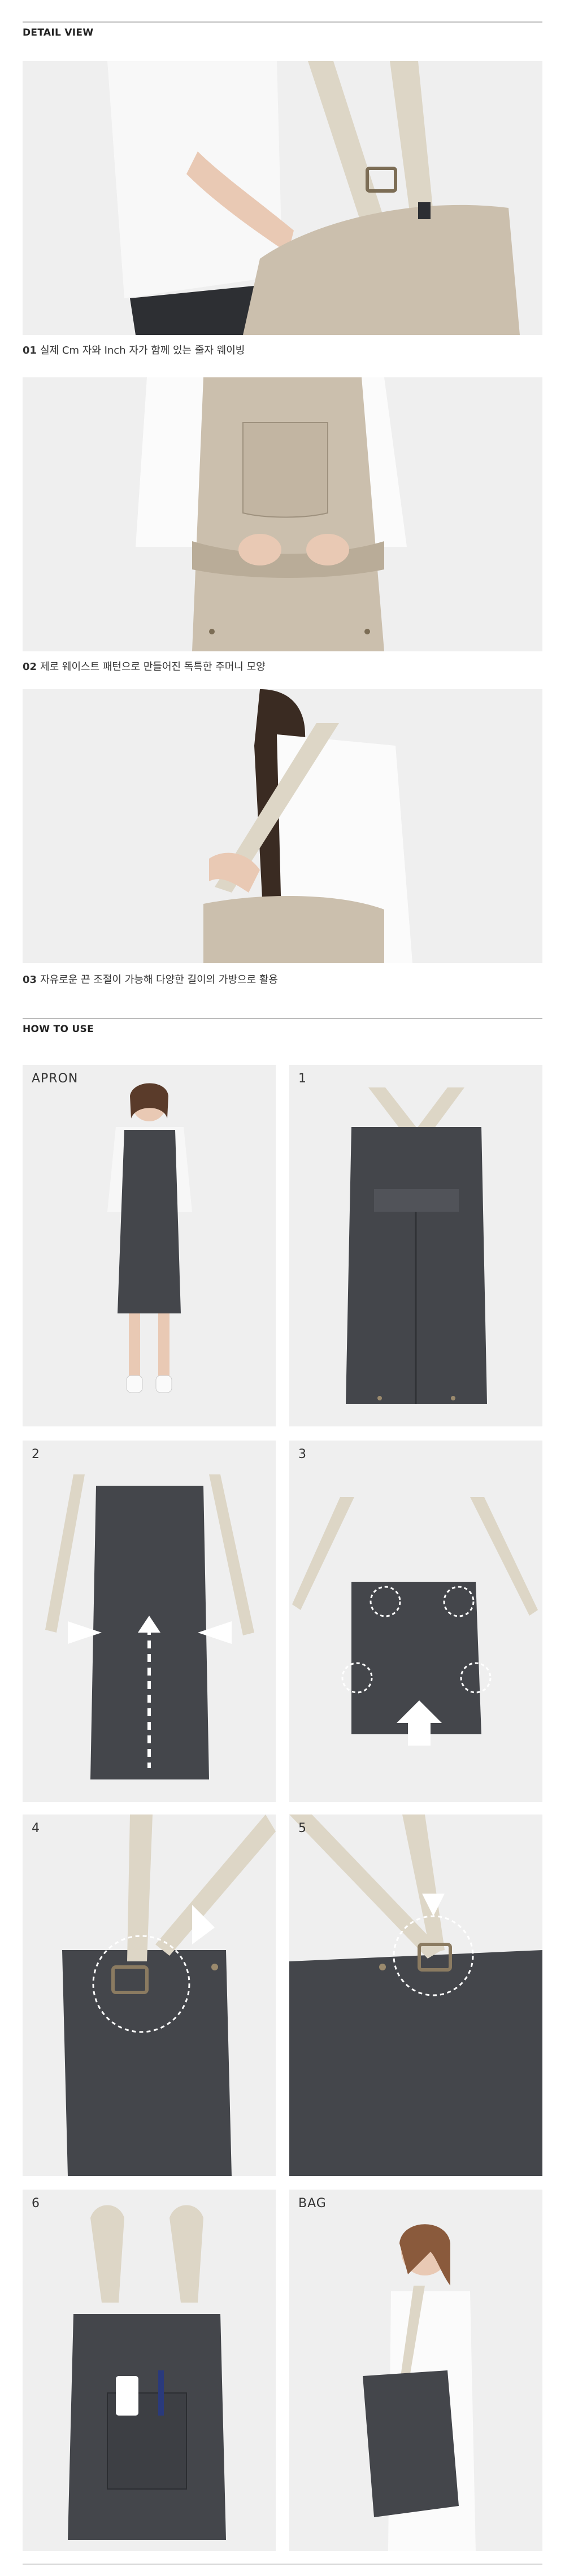 The image size is (565, 2576). Describe the element at coordinates (149, 1995) in the screenshot. I see `step-4-photo: 4` at that location.